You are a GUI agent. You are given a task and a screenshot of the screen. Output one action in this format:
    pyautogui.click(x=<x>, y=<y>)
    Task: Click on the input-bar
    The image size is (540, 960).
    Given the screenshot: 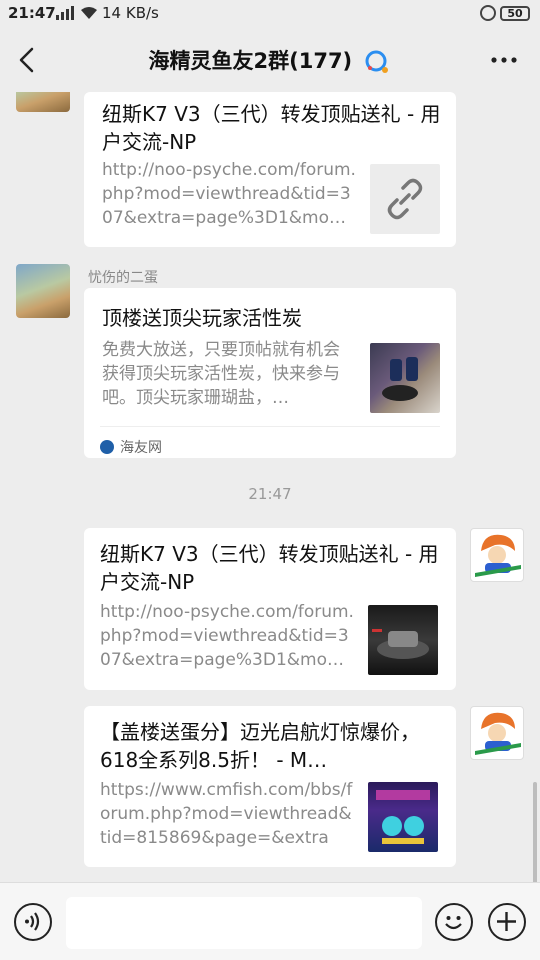 What is the action you would take?
    pyautogui.click(x=270, y=921)
    